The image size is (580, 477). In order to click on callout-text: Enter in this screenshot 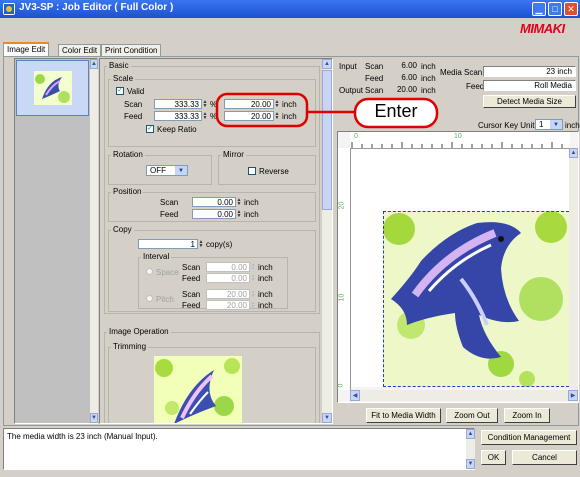, I will do `click(396, 111)`.